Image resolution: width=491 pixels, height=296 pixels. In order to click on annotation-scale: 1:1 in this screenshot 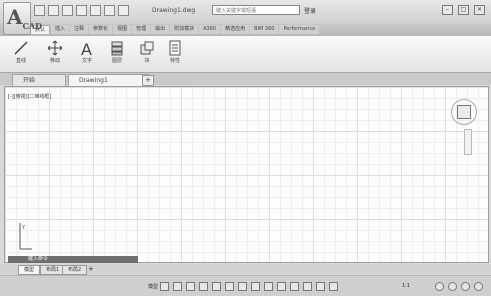, I will do `click(406, 286)`.